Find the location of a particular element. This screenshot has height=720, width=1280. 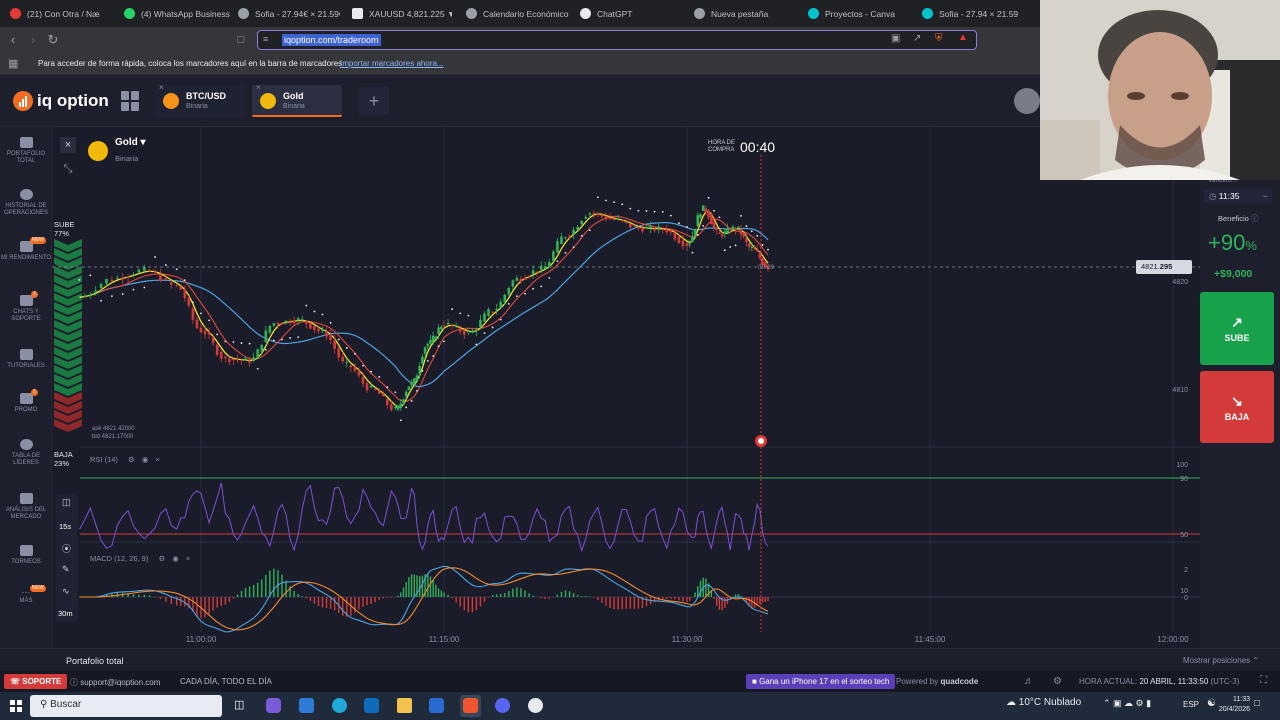

signal-icon: ∿ is located at coordinates (66, 591).